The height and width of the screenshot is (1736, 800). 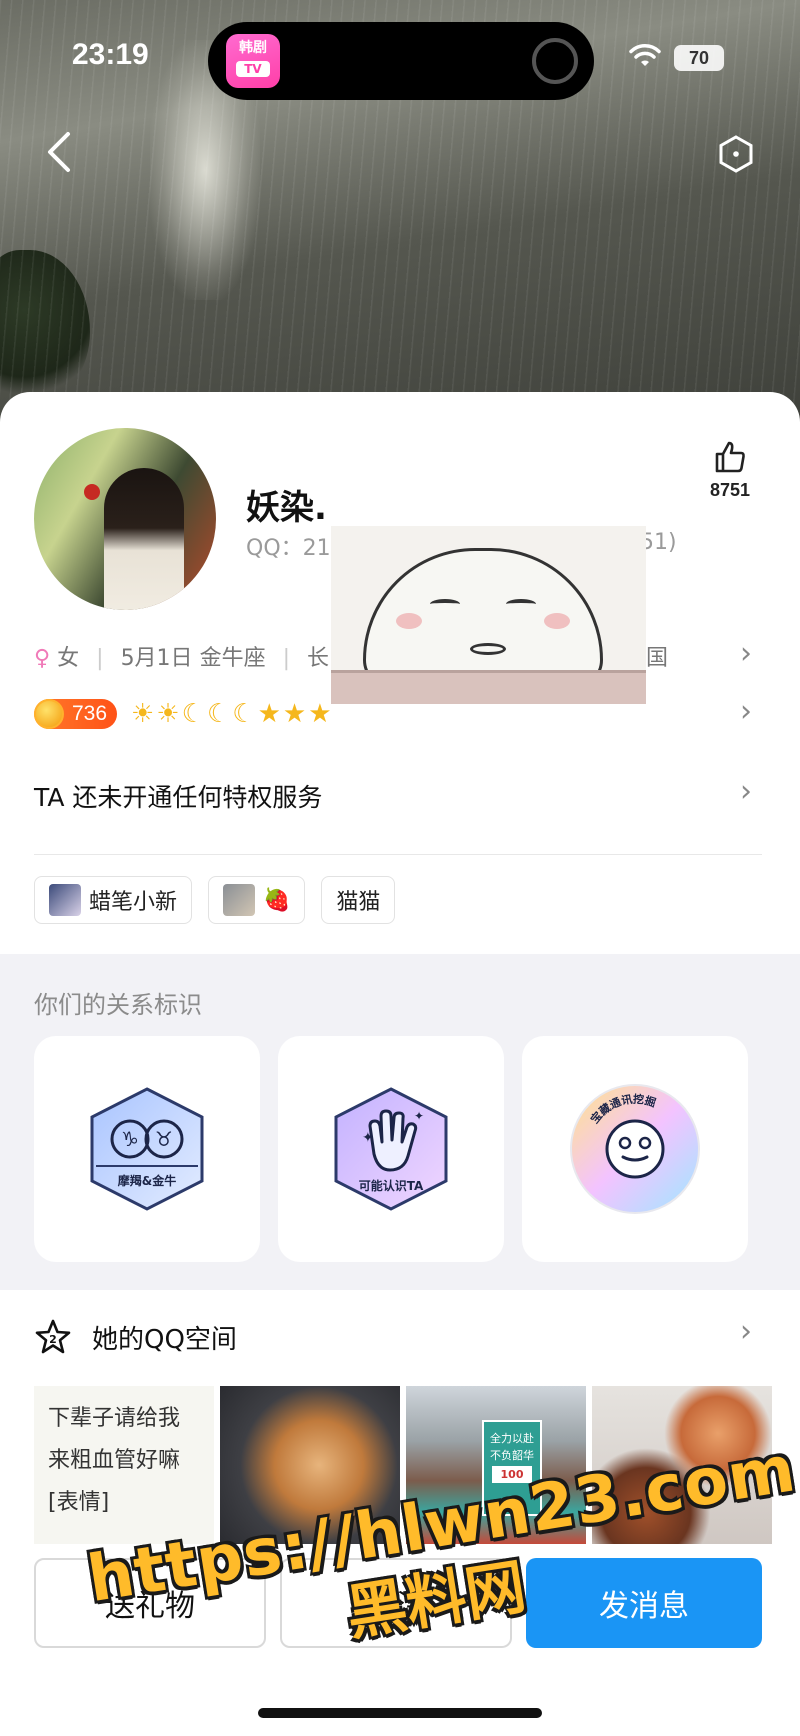 What do you see at coordinates (114, 1418) in the screenshot?
I see `qzone-text-line: 下辈子请给我` at bounding box center [114, 1418].